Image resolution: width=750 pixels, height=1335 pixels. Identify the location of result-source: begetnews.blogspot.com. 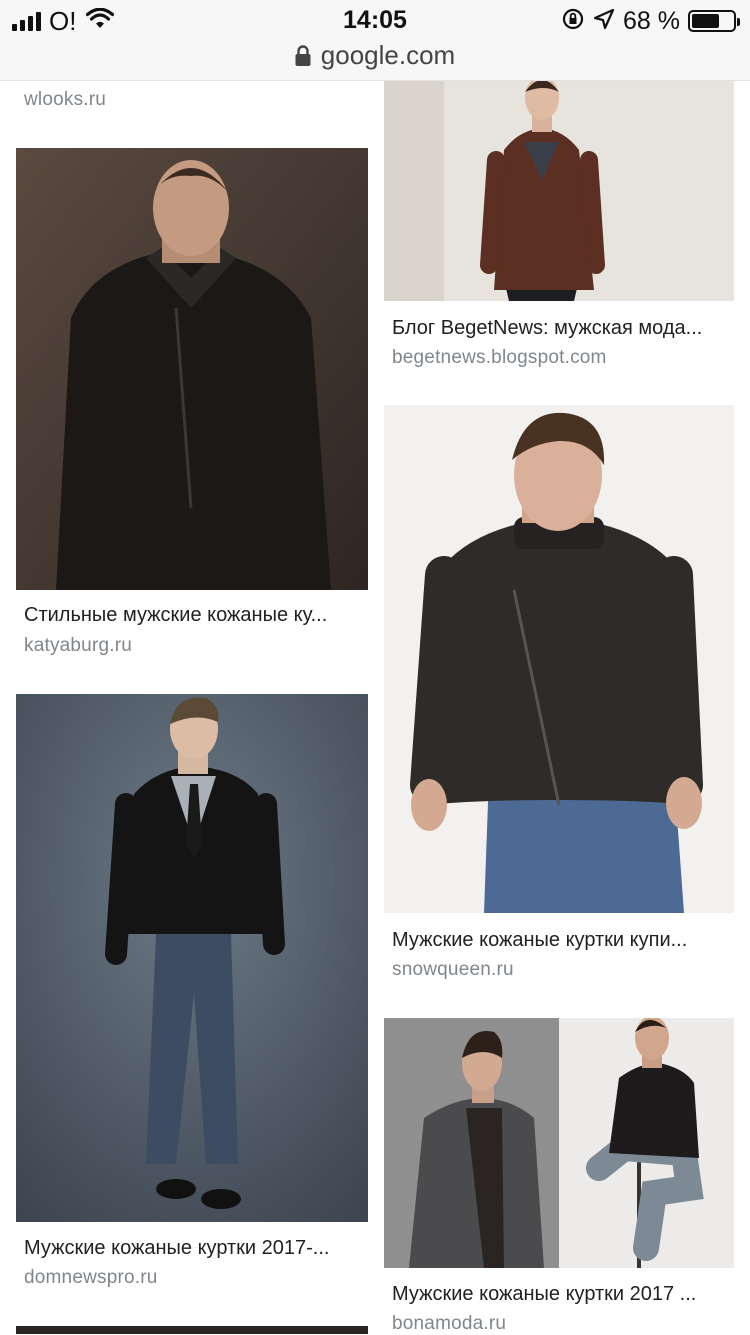
(499, 358).